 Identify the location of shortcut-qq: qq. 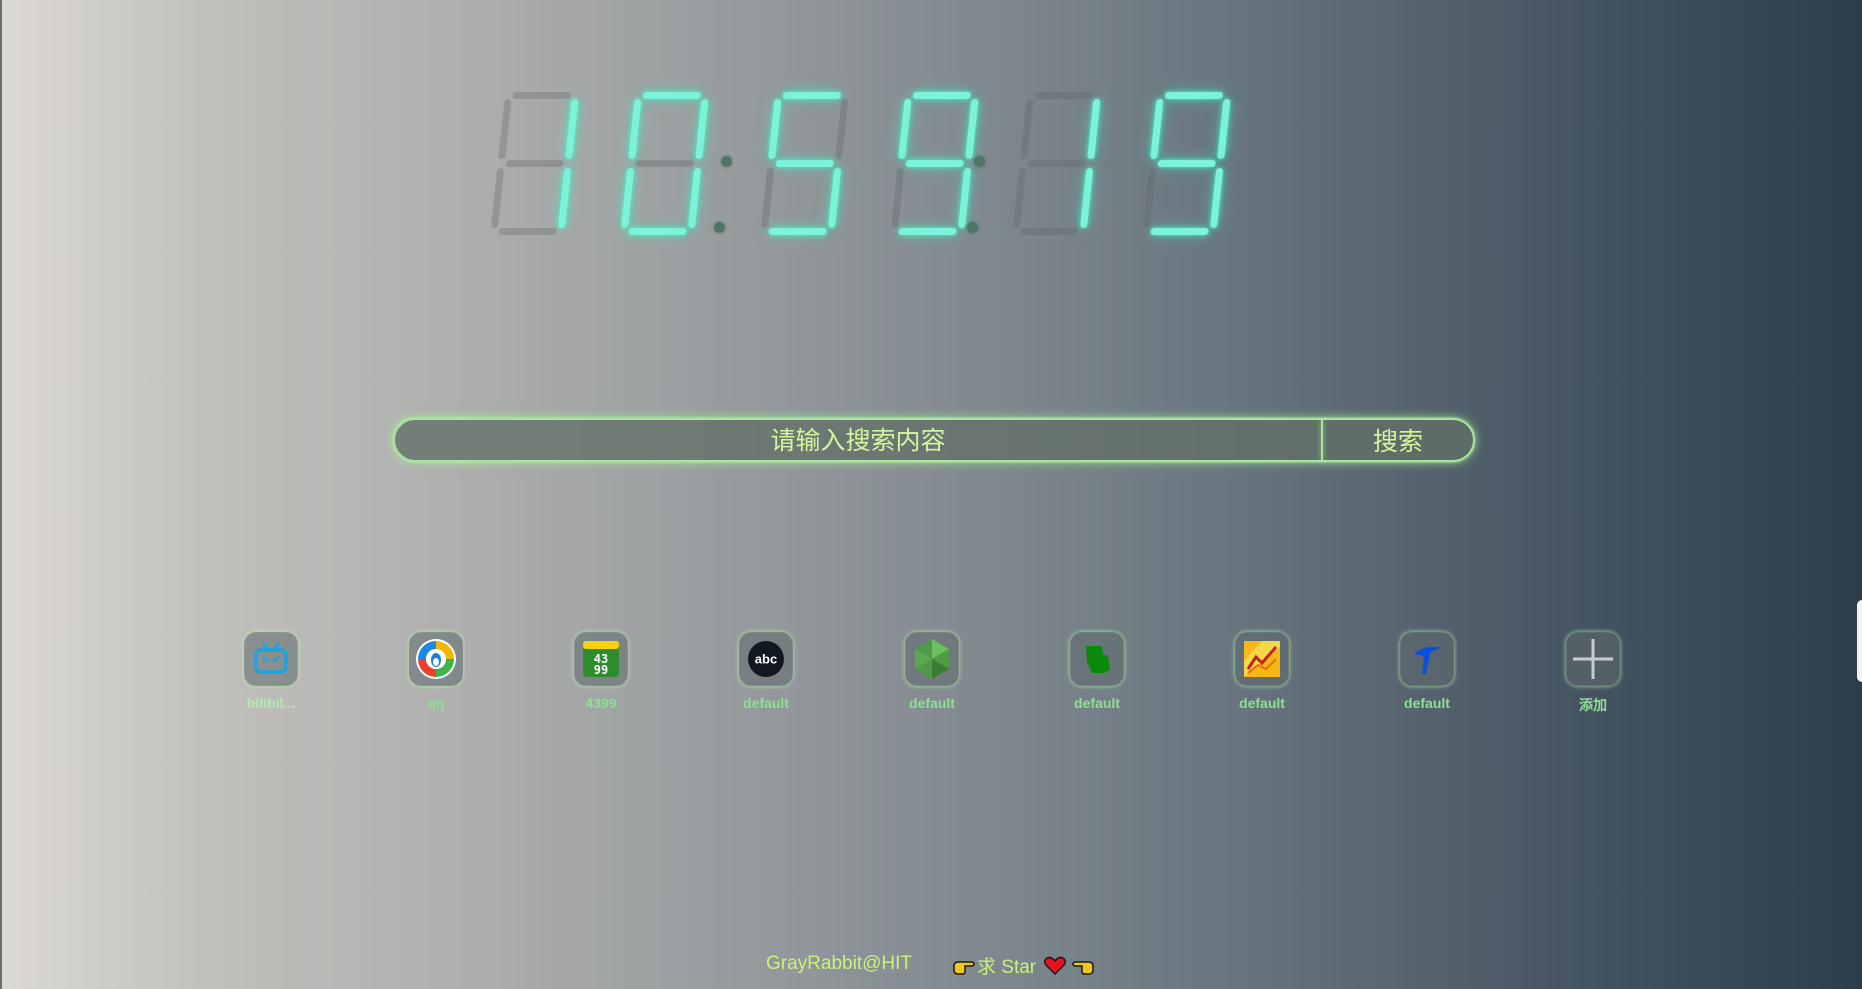
(436, 671).